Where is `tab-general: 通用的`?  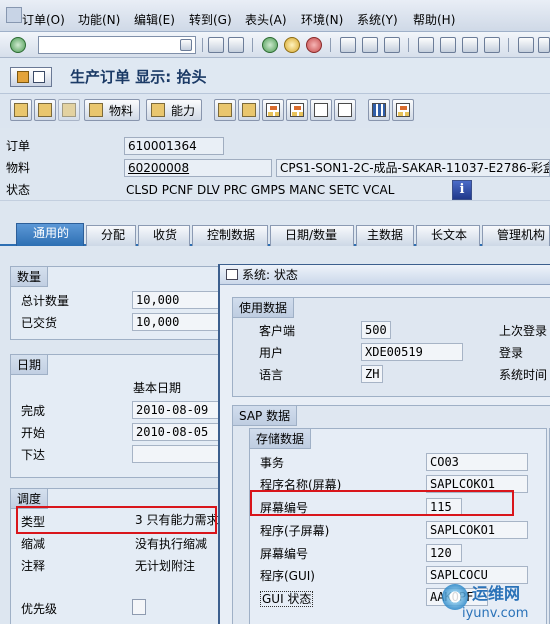
tab-general: 通用的 is located at coordinates (50, 234).